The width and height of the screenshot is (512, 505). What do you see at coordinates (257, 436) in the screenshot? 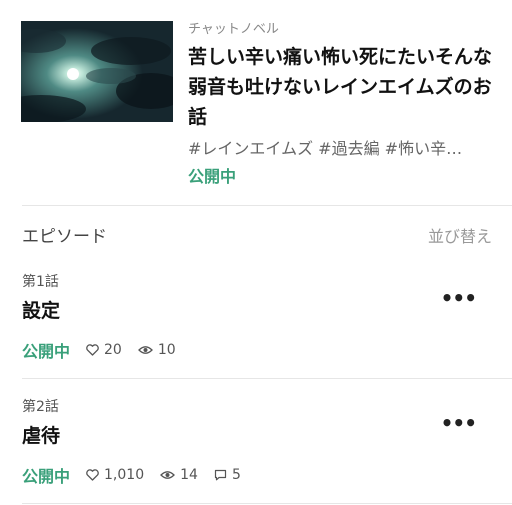
I see `episode-title: 虐待` at bounding box center [257, 436].